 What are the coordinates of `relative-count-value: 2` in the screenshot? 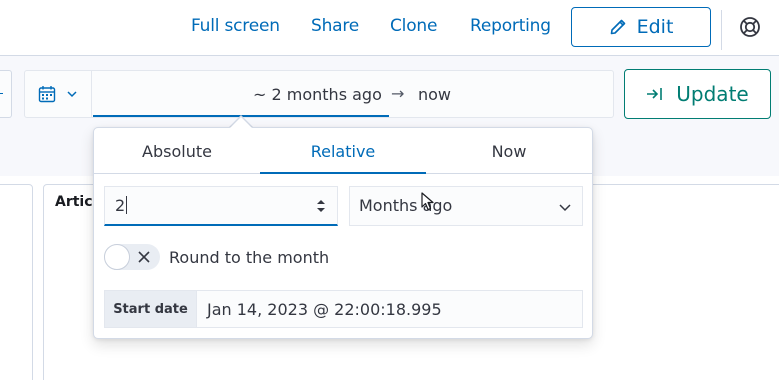 It's located at (120, 205).